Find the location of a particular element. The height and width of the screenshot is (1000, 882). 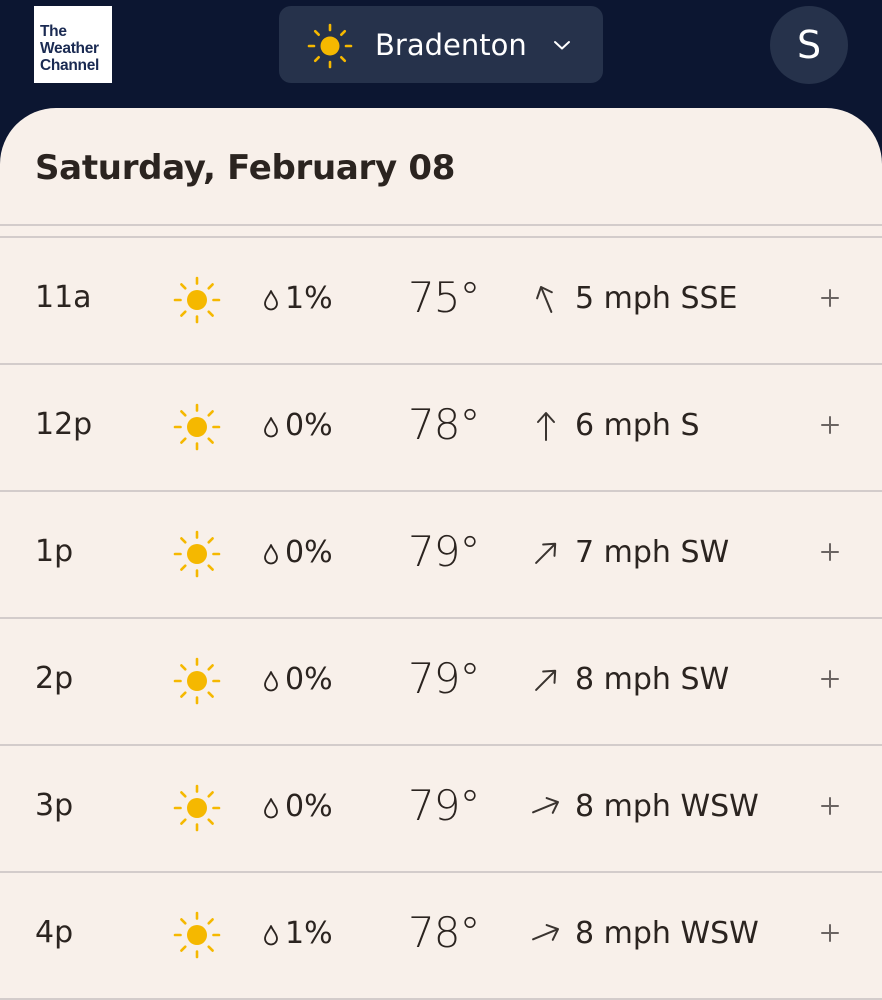

day-title: Saturday, February 08 is located at coordinates (245, 168).